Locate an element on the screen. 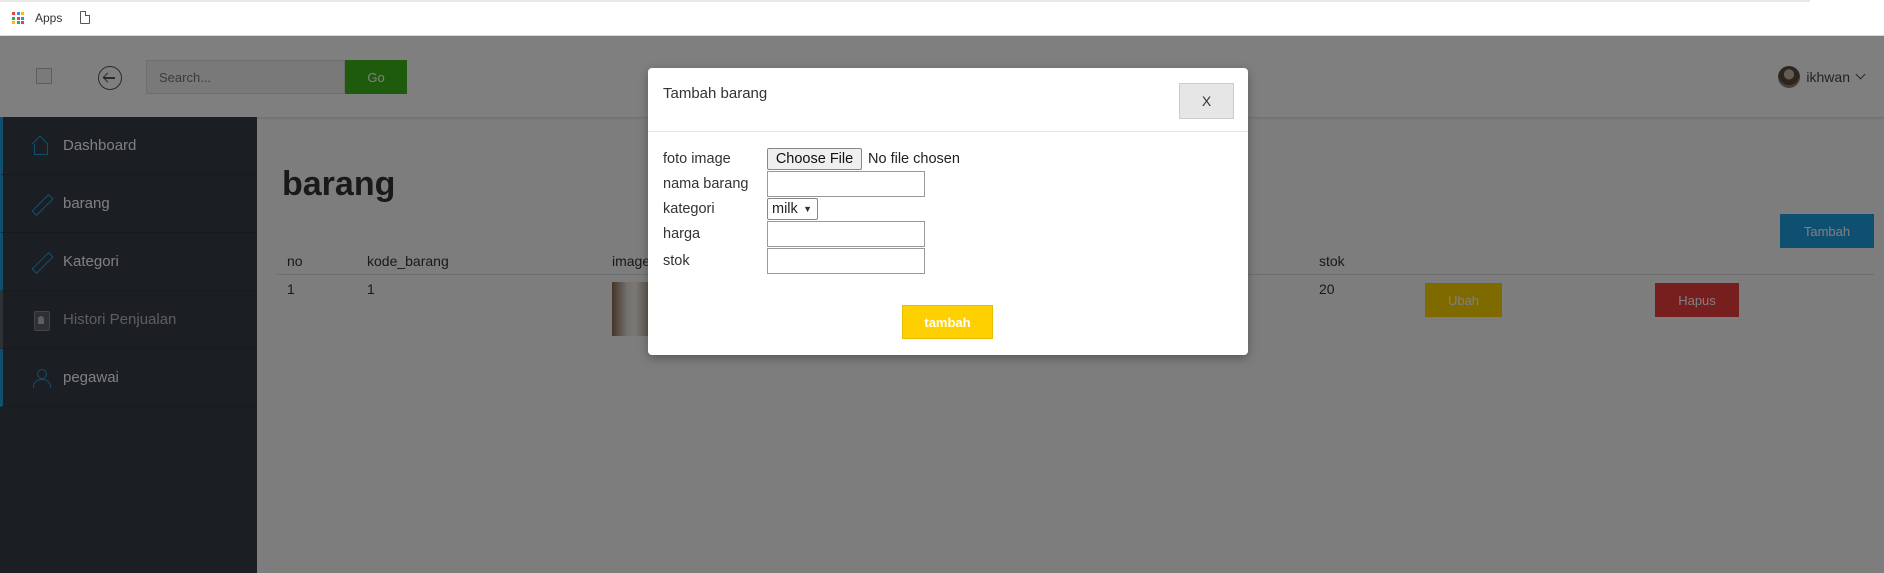 The image size is (1884, 573). apps-grid-icon is located at coordinates (18, 18).